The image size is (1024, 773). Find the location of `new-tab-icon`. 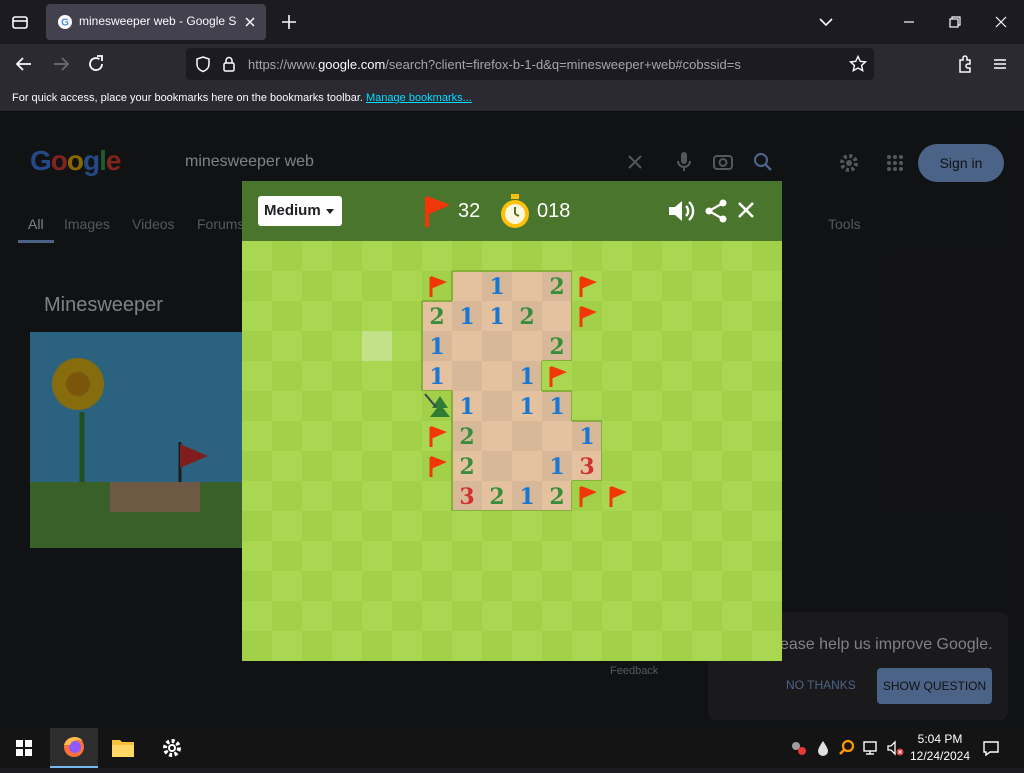

new-tab-icon is located at coordinates (289, 22).